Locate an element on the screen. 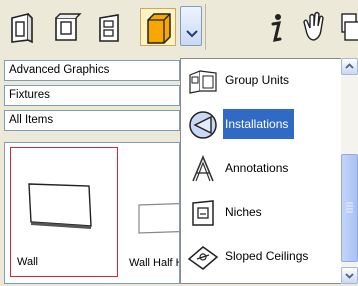 This screenshot has height=286, width=358. menu-item-label: Niches is located at coordinates (243, 212).